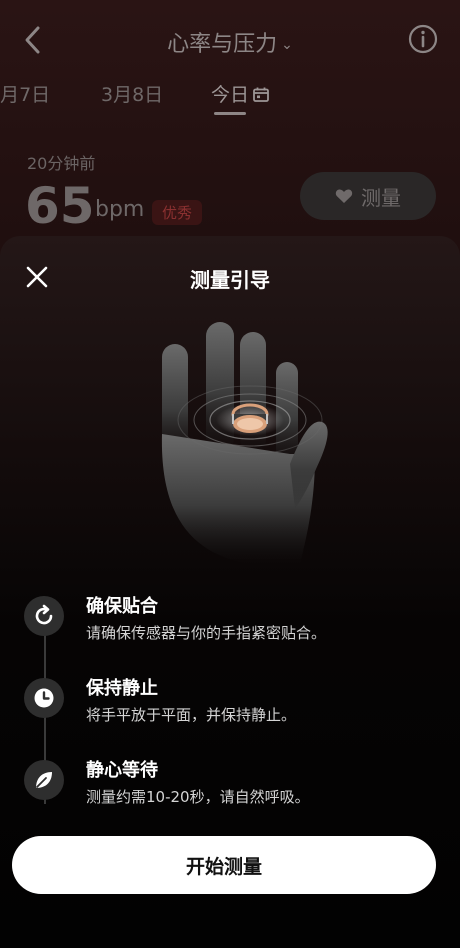 This screenshot has height=948, width=460. I want to click on measured-time: 20分钟前, so click(61, 163).